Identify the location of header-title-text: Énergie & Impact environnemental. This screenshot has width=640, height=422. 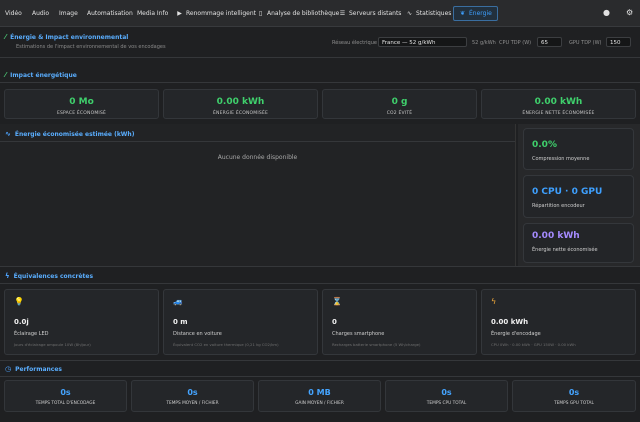
(69, 37).